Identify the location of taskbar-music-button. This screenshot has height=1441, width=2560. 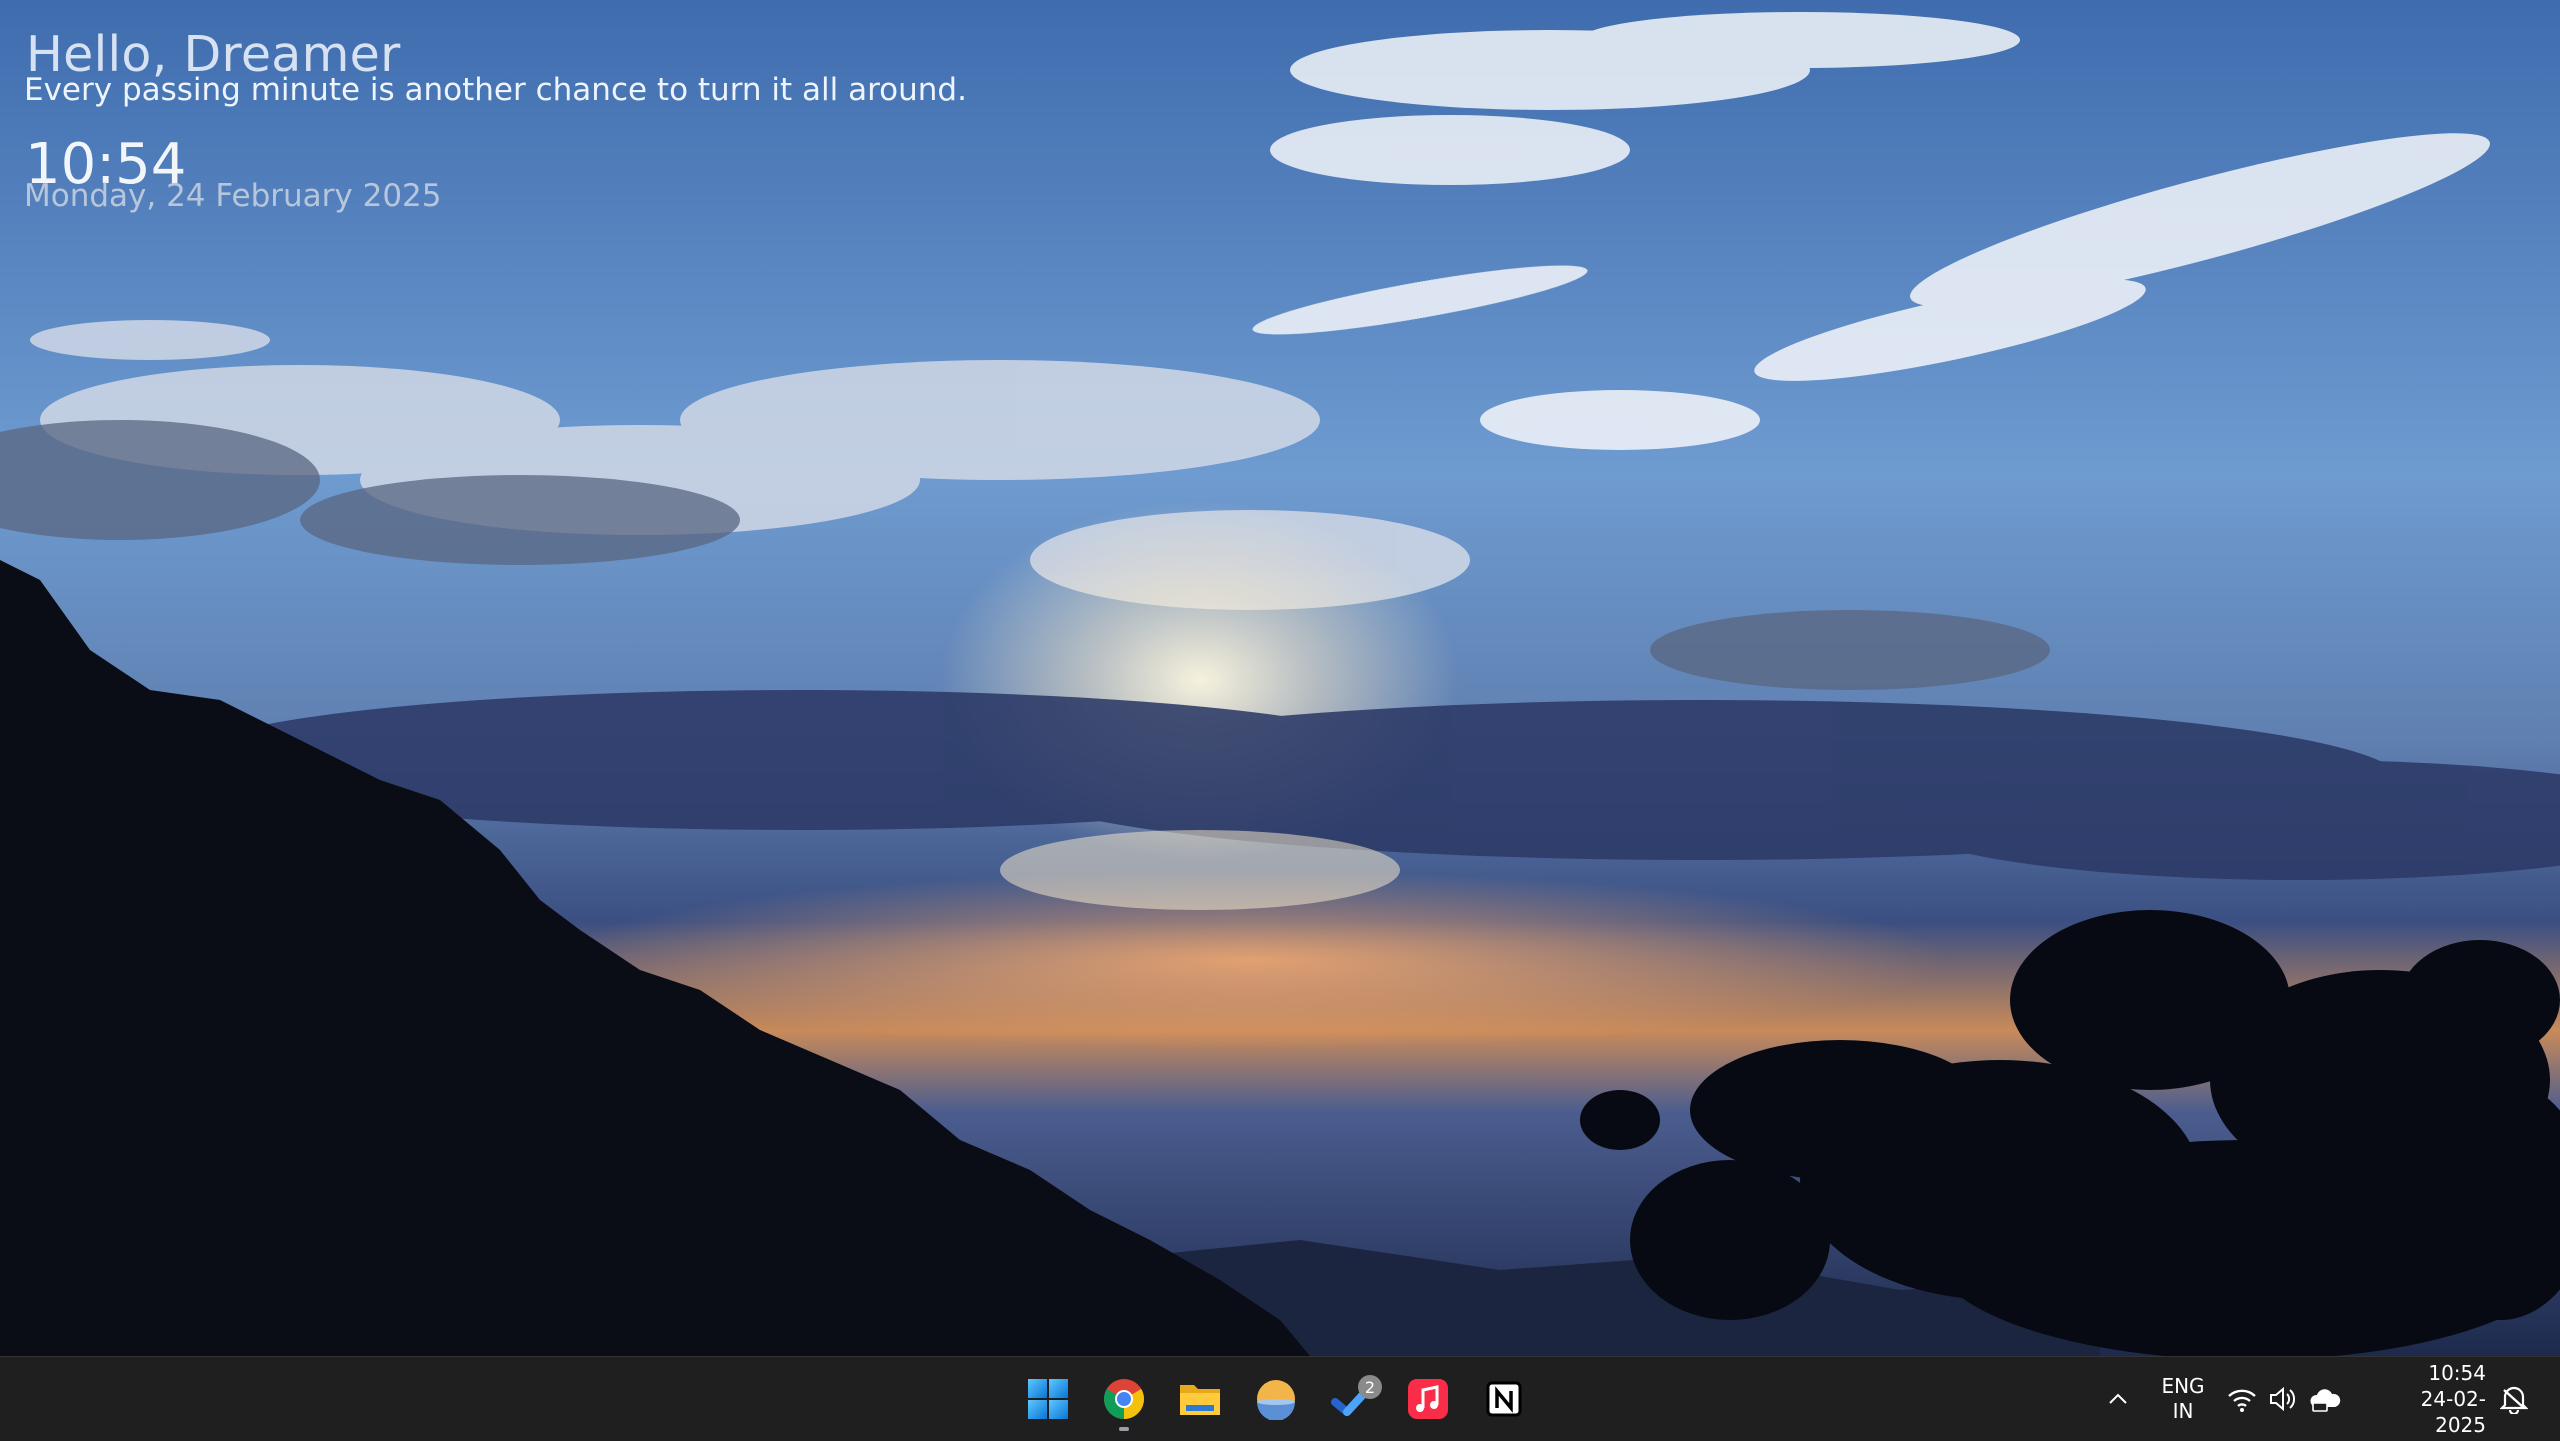
(1428, 1399).